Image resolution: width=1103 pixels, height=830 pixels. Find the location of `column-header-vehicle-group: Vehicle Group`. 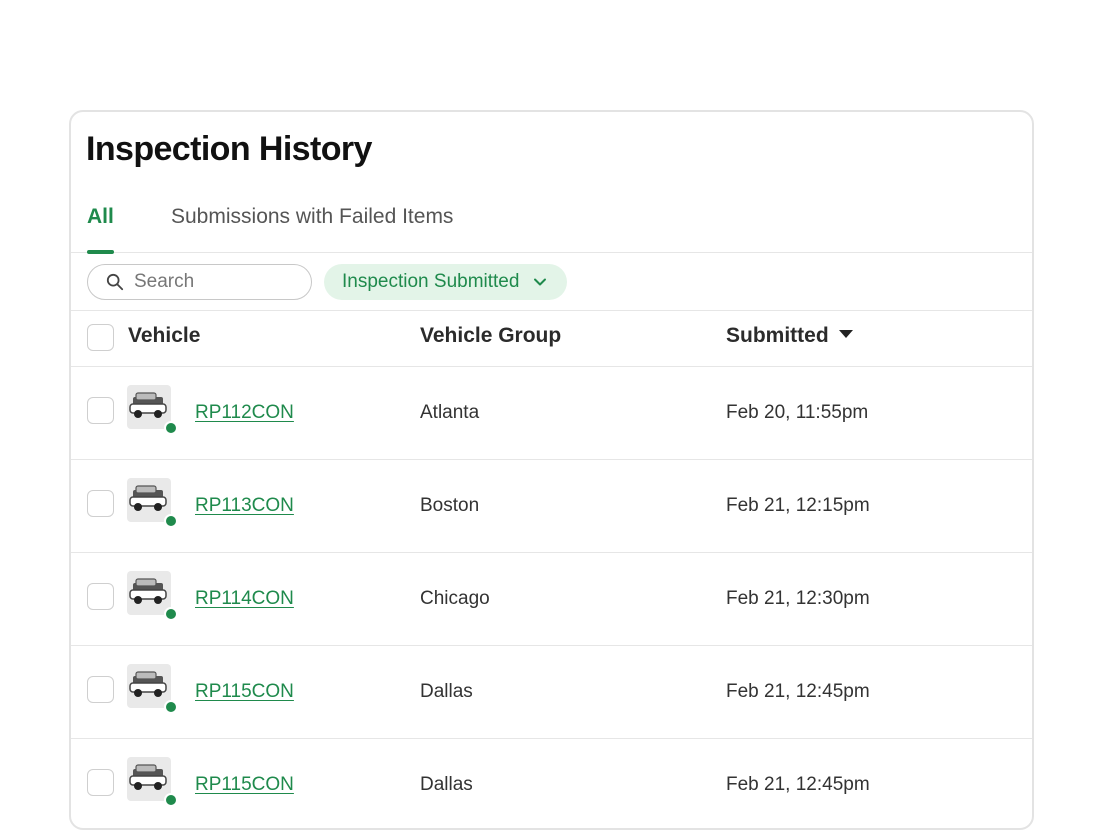

column-header-vehicle-group: Vehicle Group is located at coordinates (490, 336).